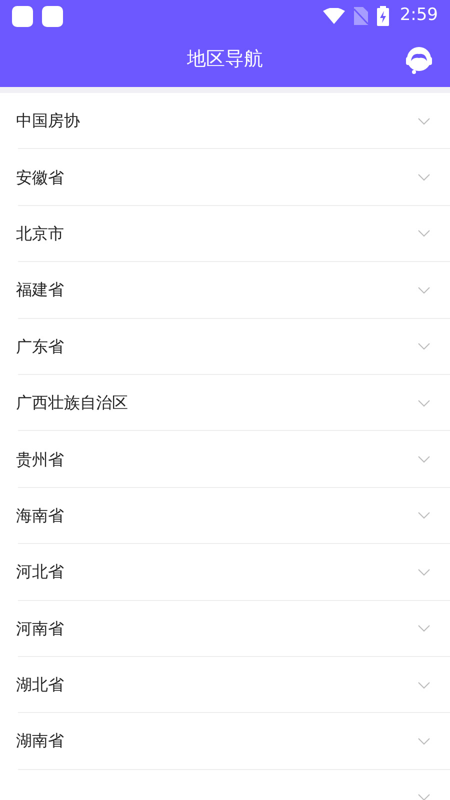 The width and height of the screenshot is (450, 800). I want to click on wifi-icon, so click(333, 16).